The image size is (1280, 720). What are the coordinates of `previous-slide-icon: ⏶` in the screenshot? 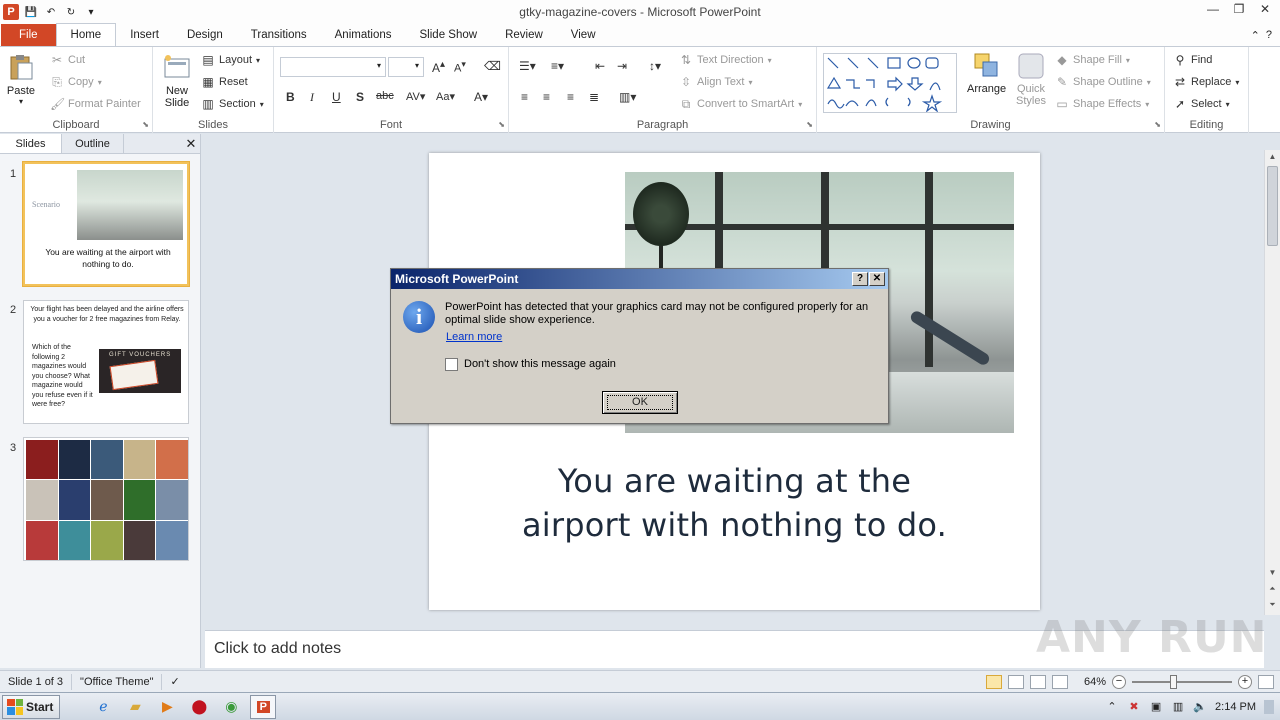 It's located at (1272, 589).